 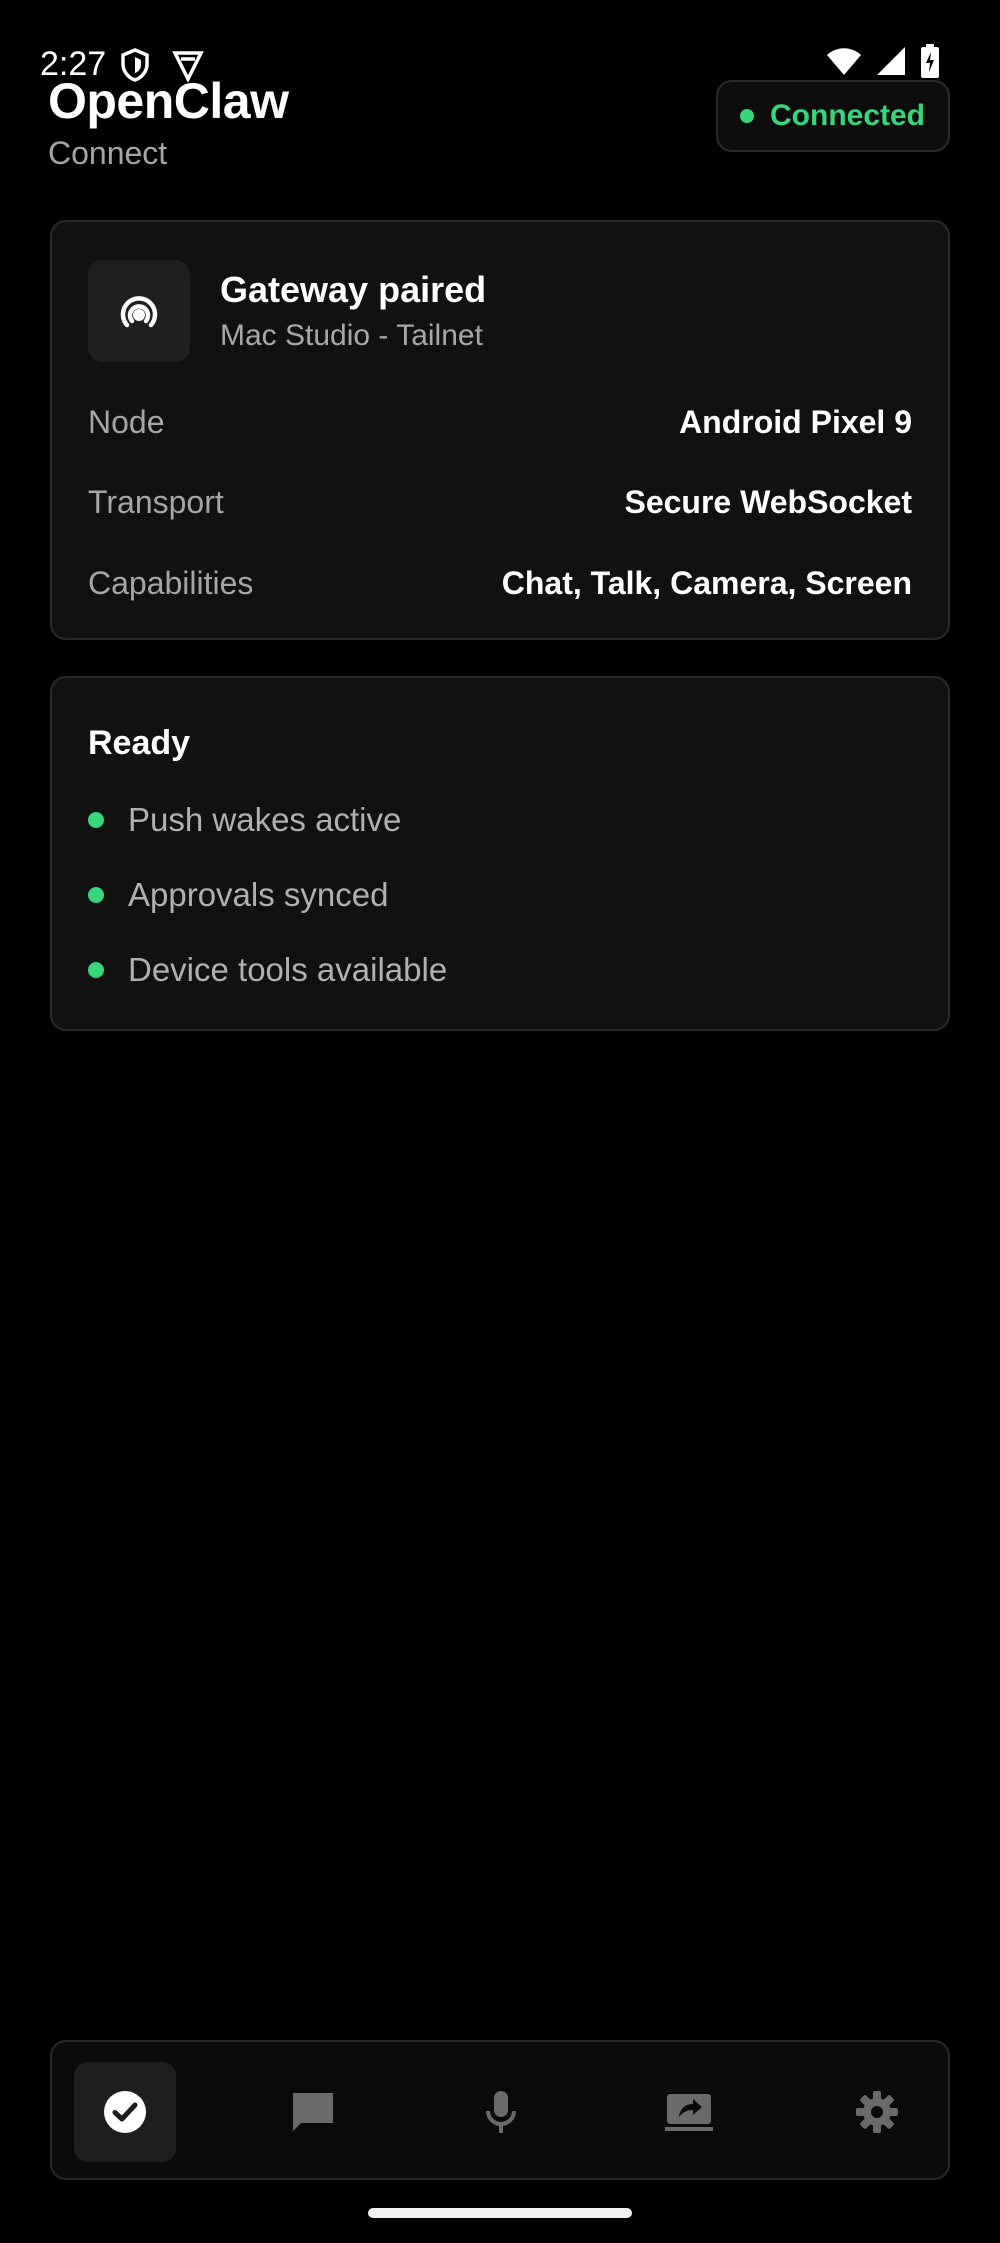 I want to click on cell-signal-icon, so click(x=891, y=63).